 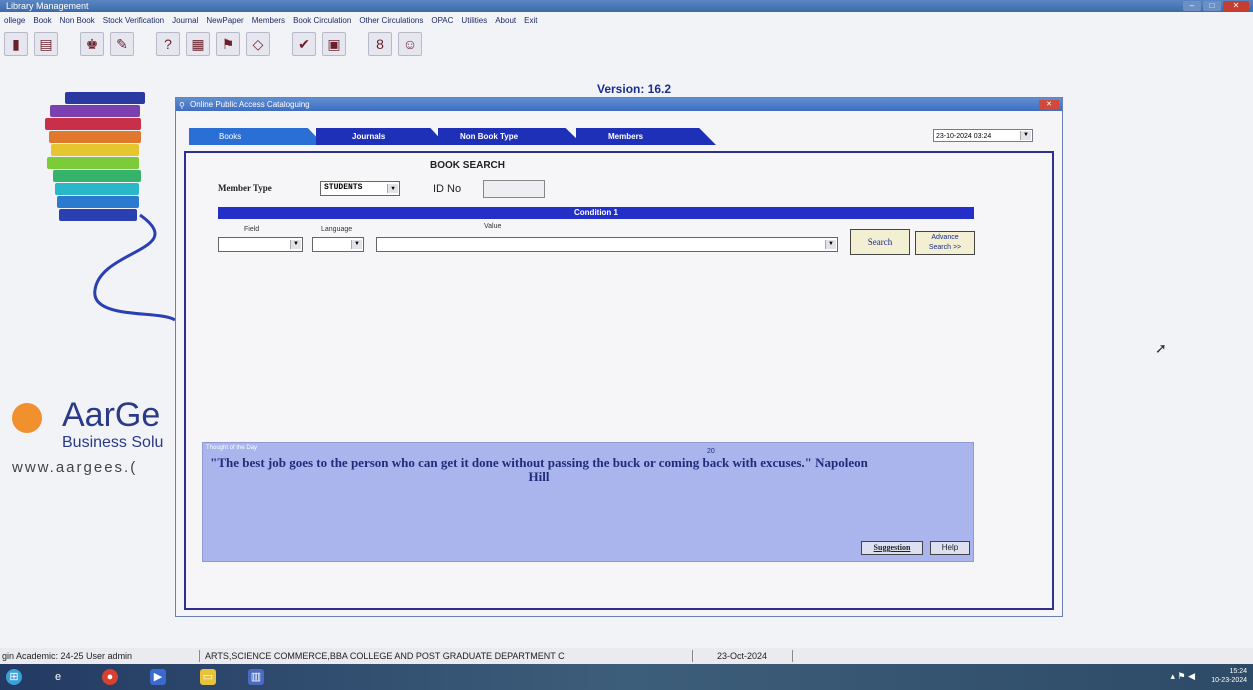 I want to click on menu-item-stock-verification: Stock Verification, so click(x=133, y=21).